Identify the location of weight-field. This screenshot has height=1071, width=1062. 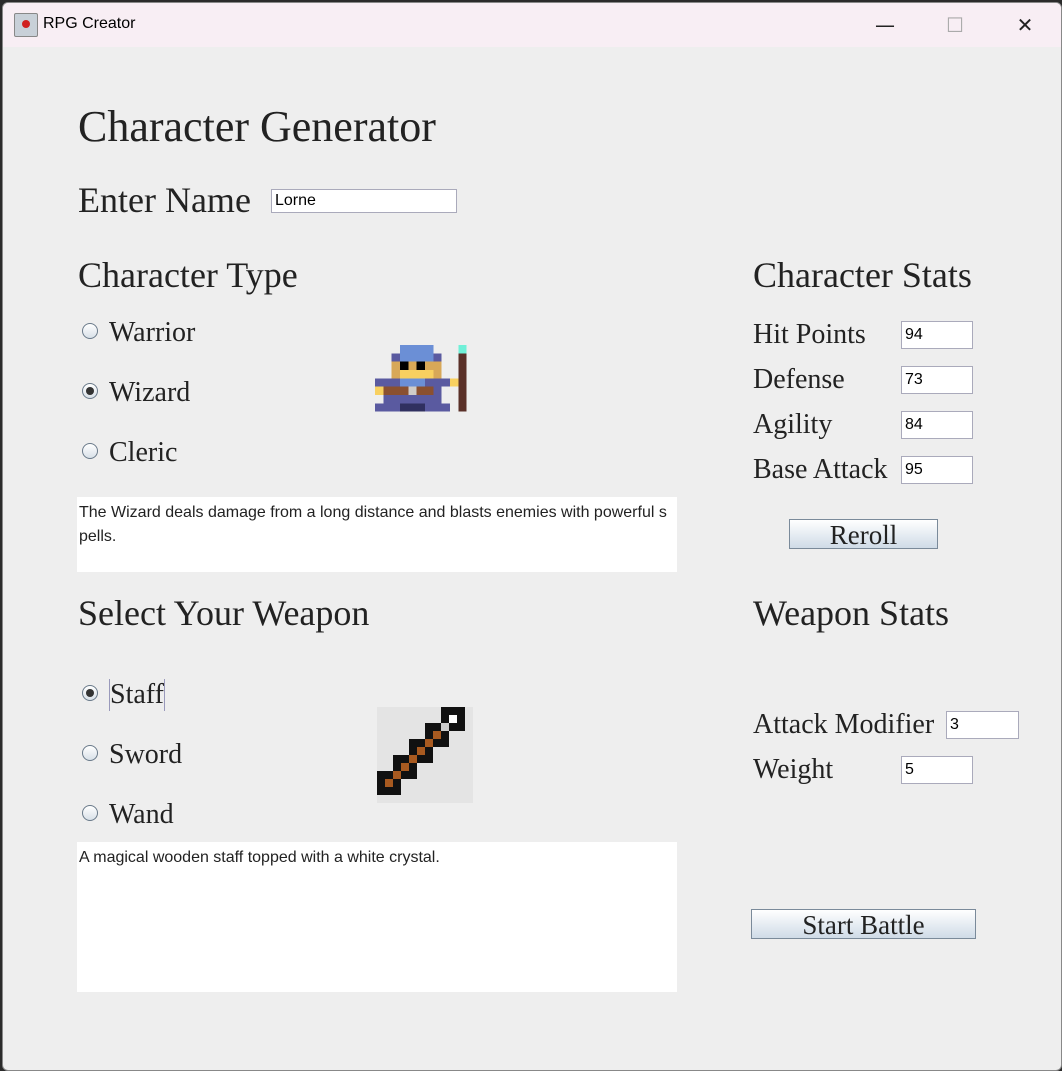
(937, 770).